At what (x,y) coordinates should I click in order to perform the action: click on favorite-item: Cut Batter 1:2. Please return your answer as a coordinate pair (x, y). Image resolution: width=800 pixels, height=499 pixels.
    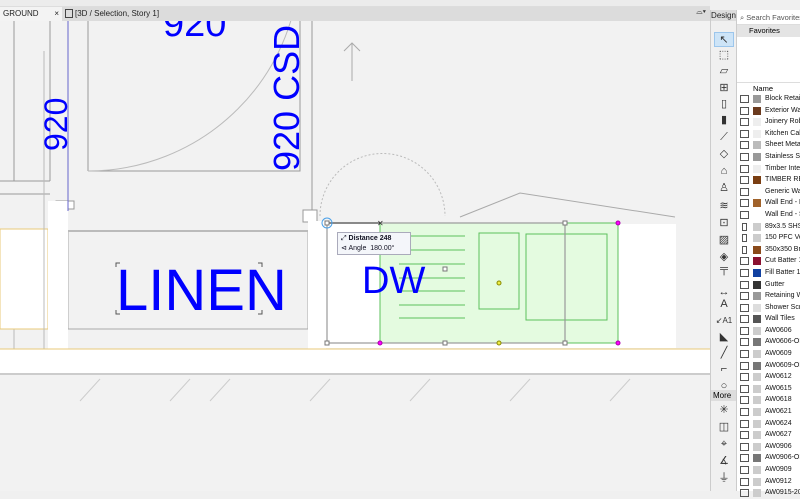
    Looking at the image, I should click on (768, 261).